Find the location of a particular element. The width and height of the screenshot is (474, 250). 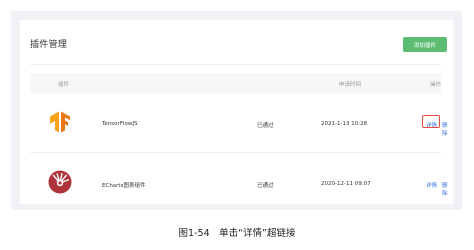

plugin-name: TensorFlowJS is located at coordinates (120, 124).